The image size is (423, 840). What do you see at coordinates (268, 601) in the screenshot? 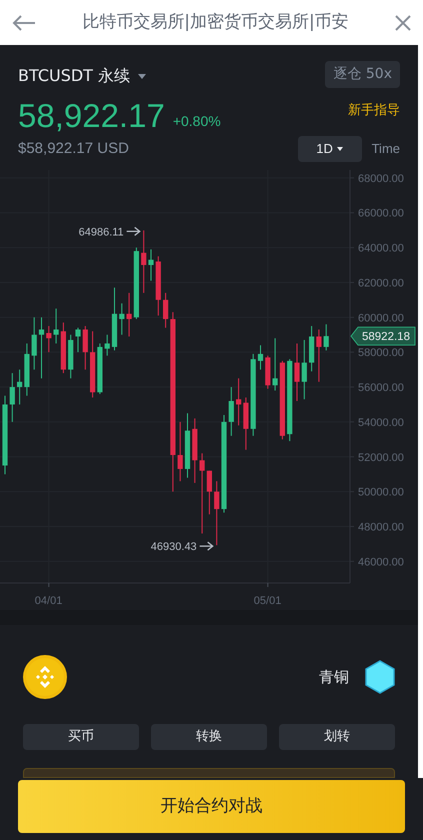
I see `axis-label: 05/01` at bounding box center [268, 601].